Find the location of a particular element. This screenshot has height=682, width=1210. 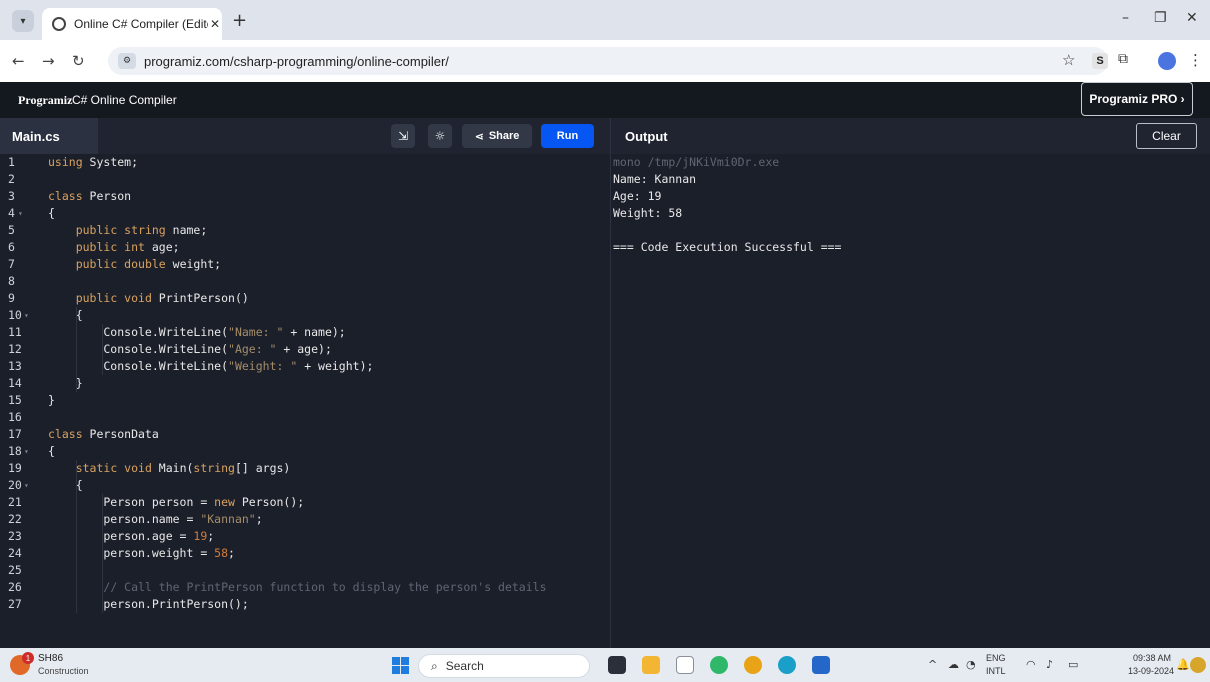

extension-s-icon: S is located at coordinates (1100, 61).